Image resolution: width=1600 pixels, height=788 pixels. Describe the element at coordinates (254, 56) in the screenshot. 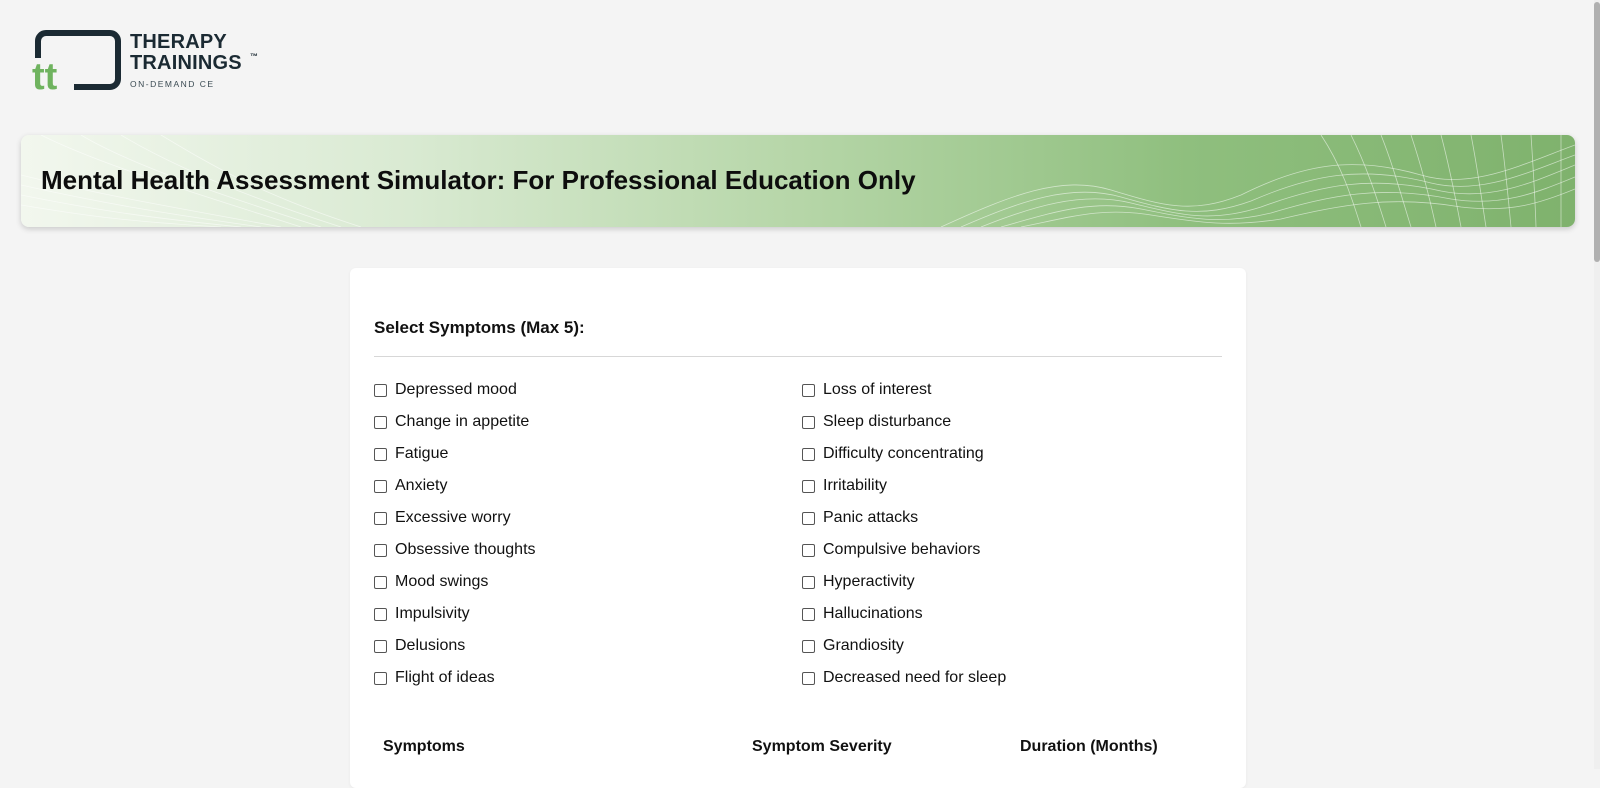

I see `logo-trademark: ™` at that location.